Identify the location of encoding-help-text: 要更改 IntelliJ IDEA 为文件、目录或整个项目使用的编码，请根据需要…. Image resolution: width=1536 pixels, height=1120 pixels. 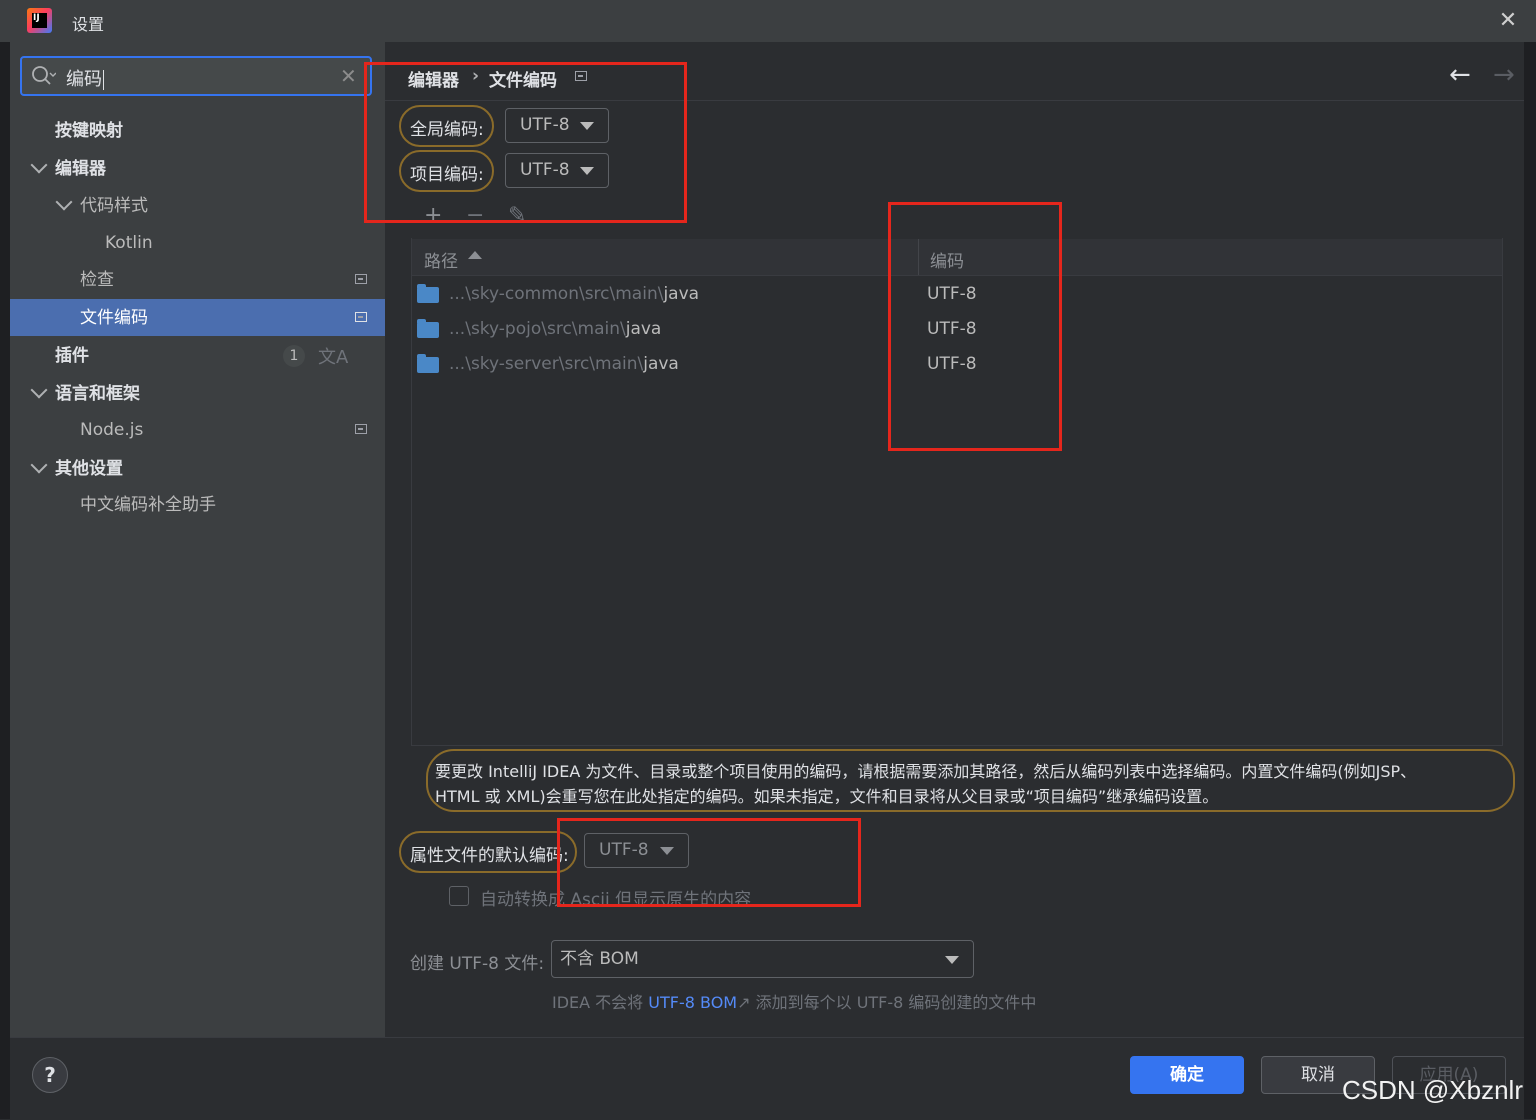
(926, 784).